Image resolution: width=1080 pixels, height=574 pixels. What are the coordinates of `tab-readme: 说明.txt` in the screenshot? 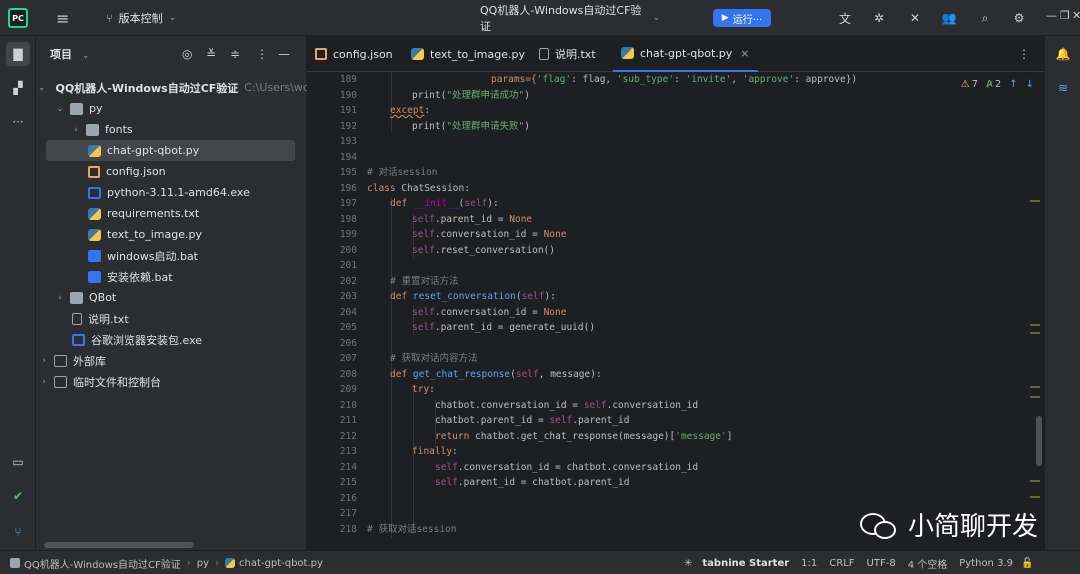 It's located at (567, 54).